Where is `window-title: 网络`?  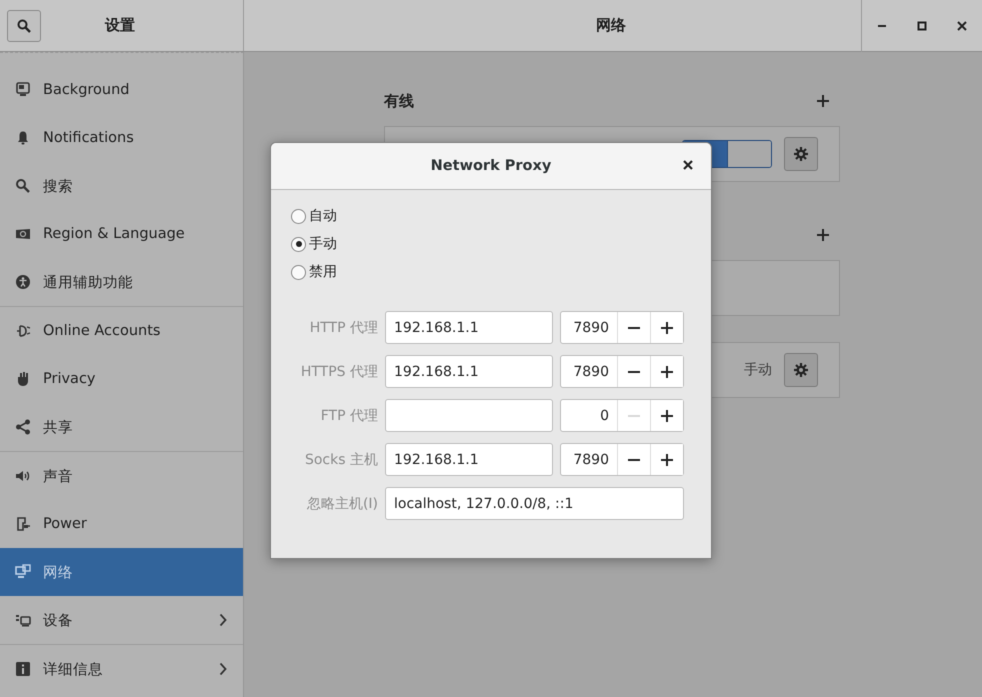 window-title: 网络 is located at coordinates (611, 25).